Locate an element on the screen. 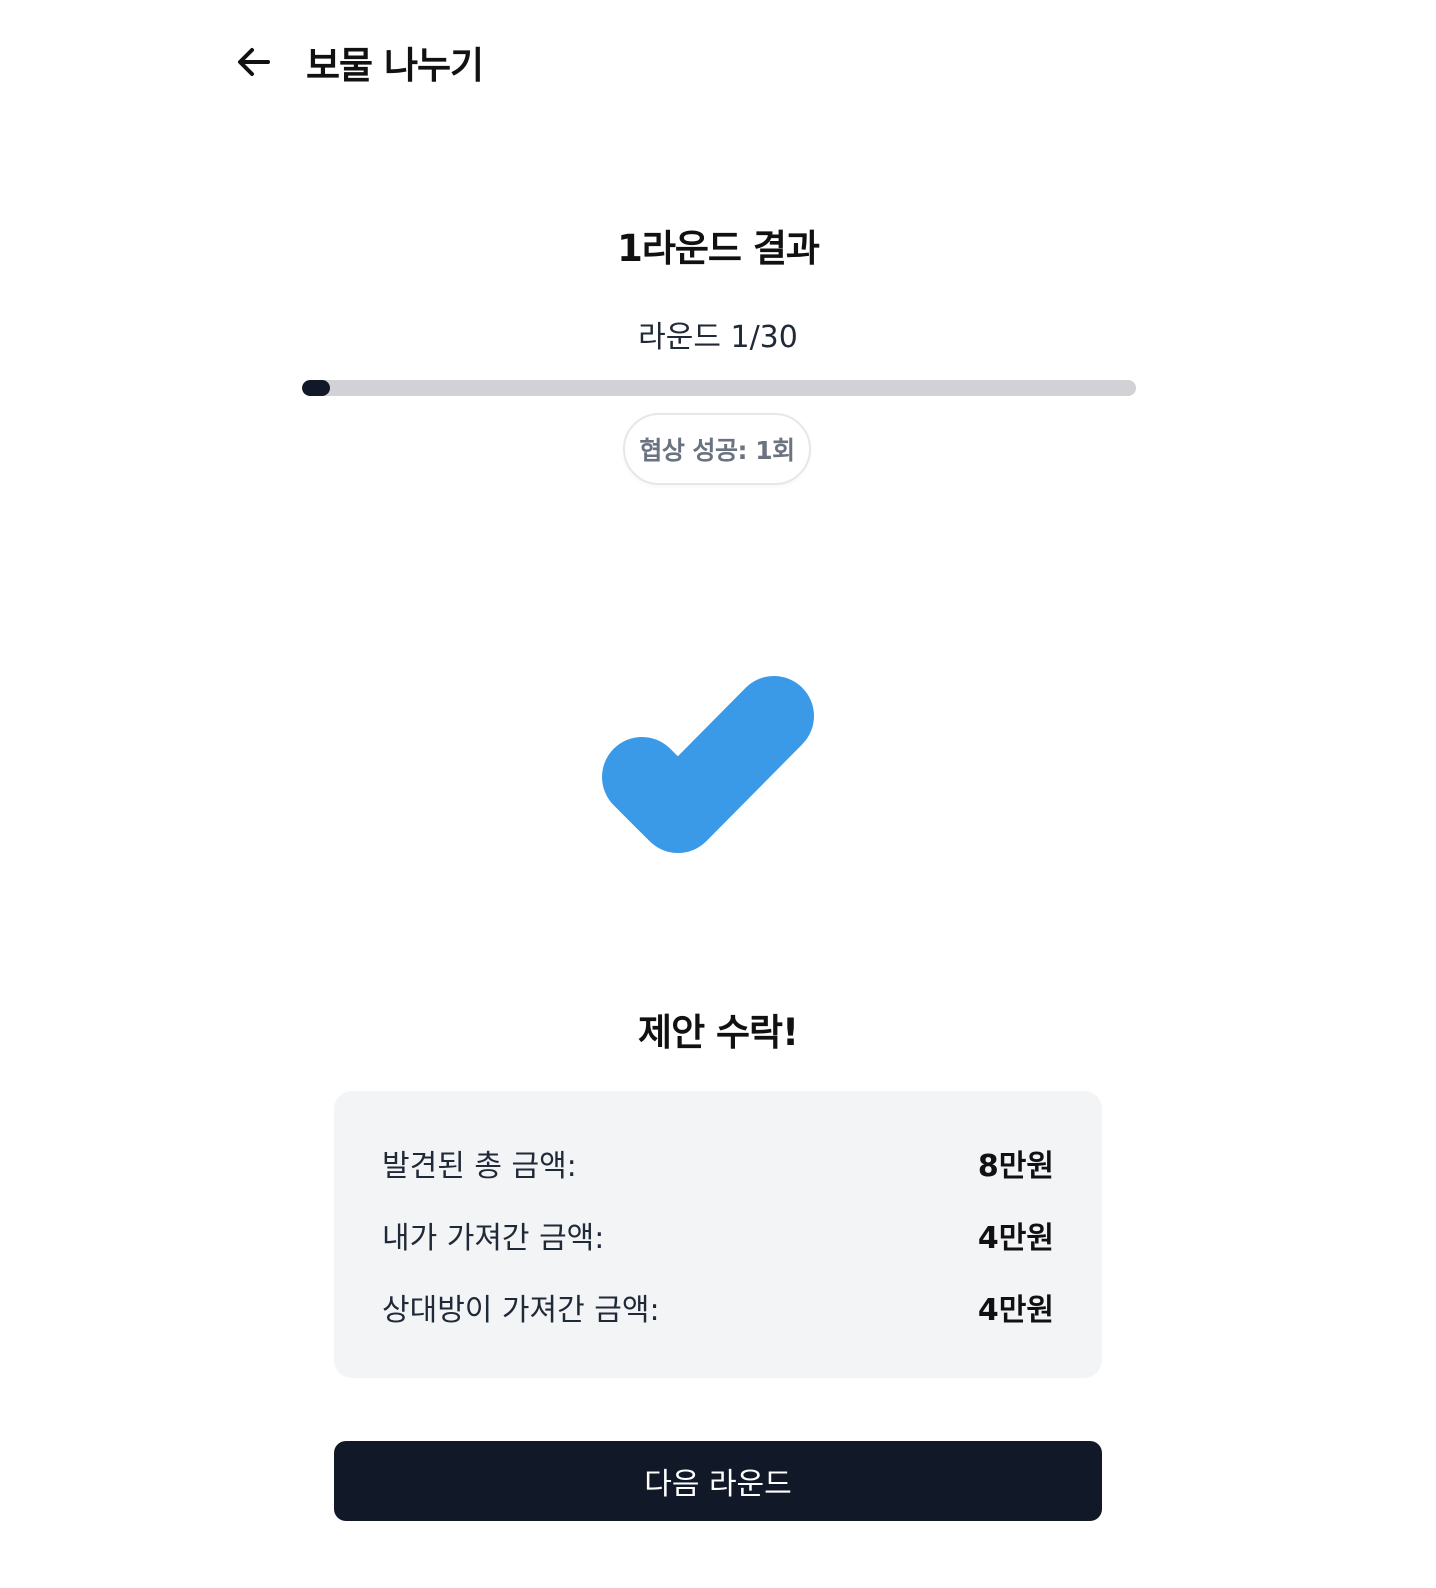  summary-label: 상대방이 가져간 금액: is located at coordinates (521, 1310).